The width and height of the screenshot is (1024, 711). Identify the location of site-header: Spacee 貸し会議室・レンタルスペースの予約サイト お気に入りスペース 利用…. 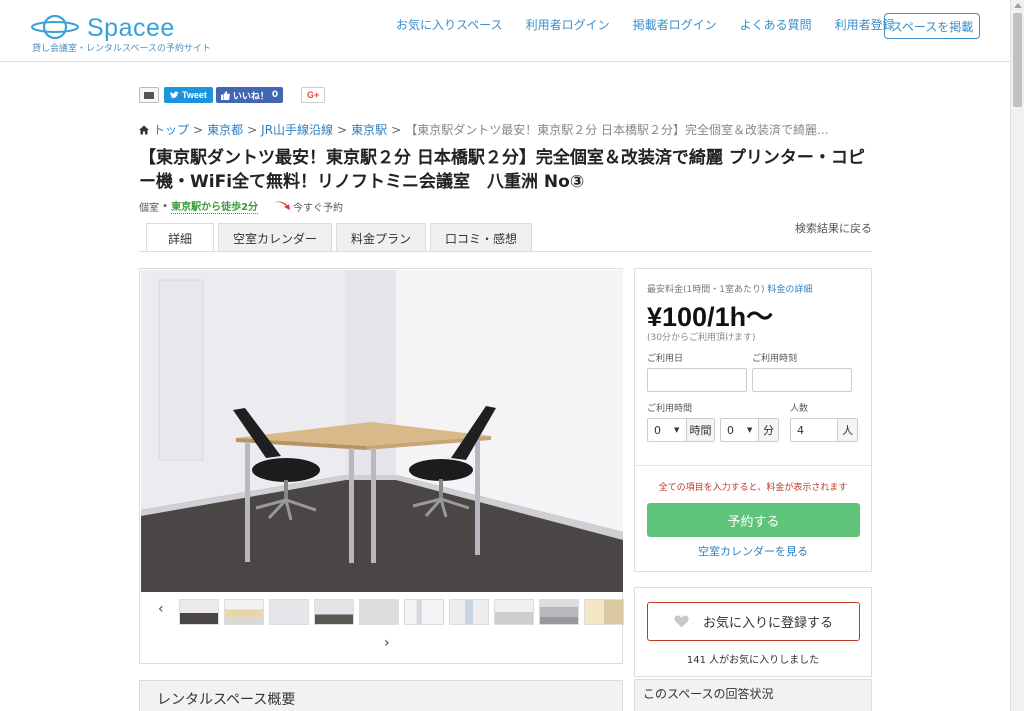
(505, 31).